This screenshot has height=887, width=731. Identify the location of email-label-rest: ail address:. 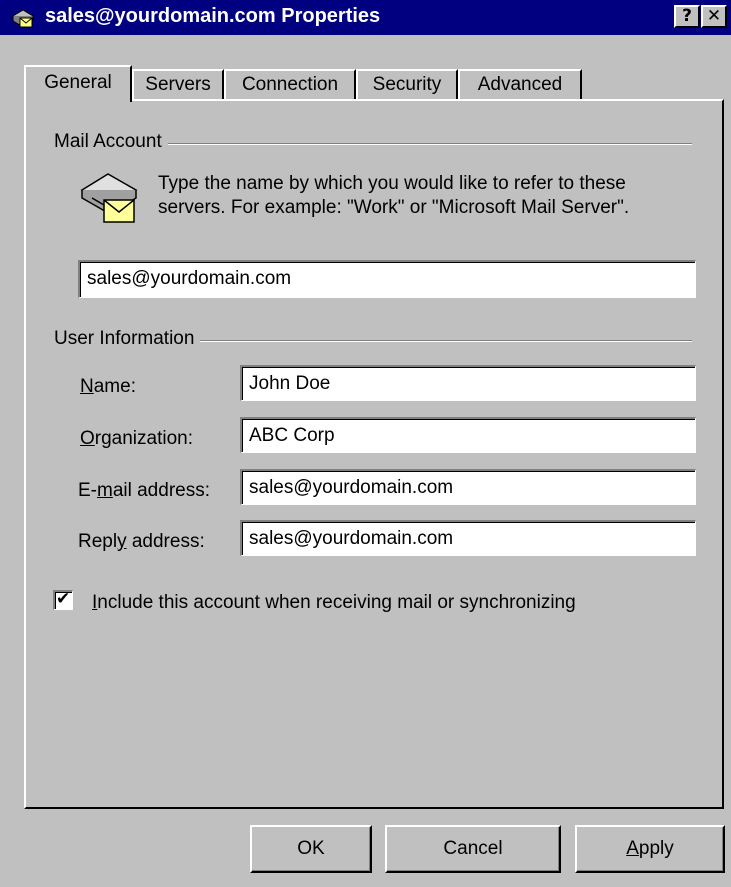
(161, 490).